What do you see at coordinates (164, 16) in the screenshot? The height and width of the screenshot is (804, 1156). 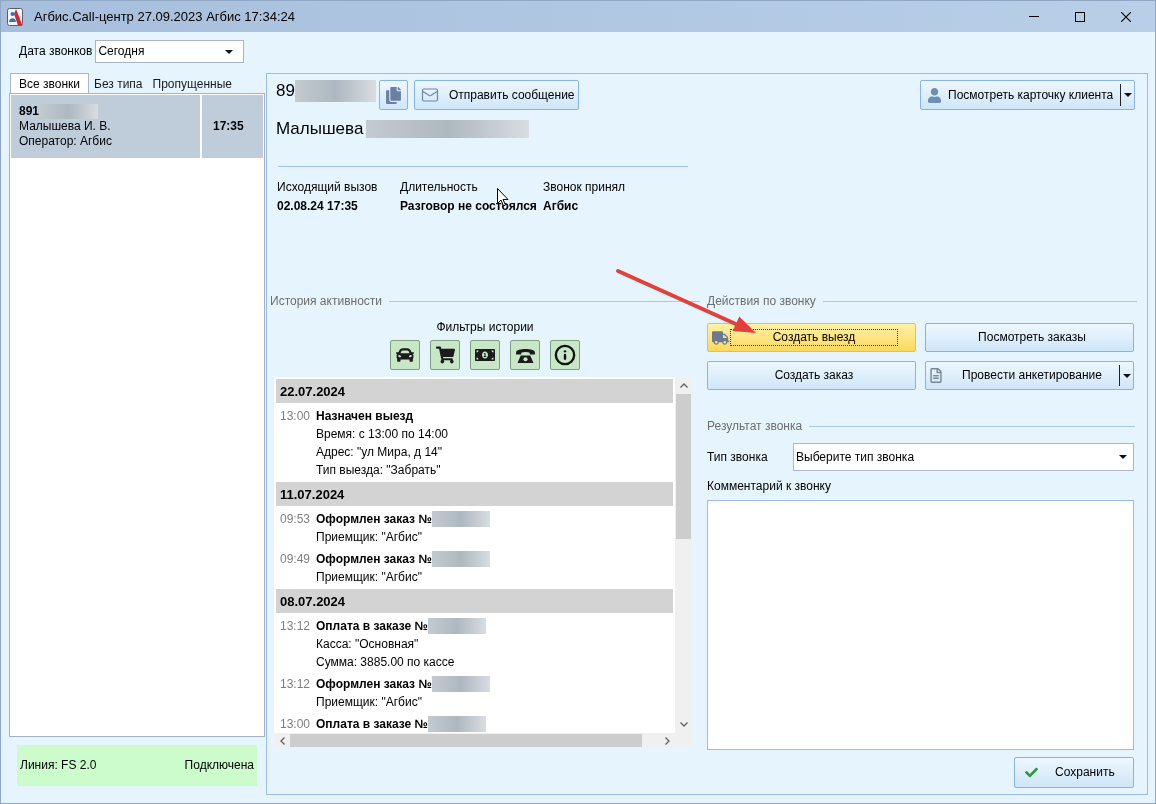 I see `window-title: Агбис.Call-центр 27.09.2023 Агбис 17:34:24` at bounding box center [164, 16].